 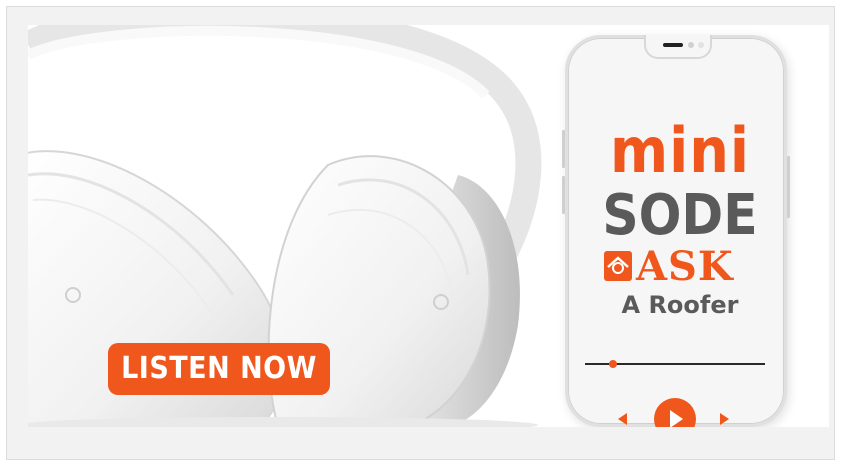 What do you see at coordinates (675, 364) in the screenshot?
I see `audio-progress-bar` at bounding box center [675, 364].